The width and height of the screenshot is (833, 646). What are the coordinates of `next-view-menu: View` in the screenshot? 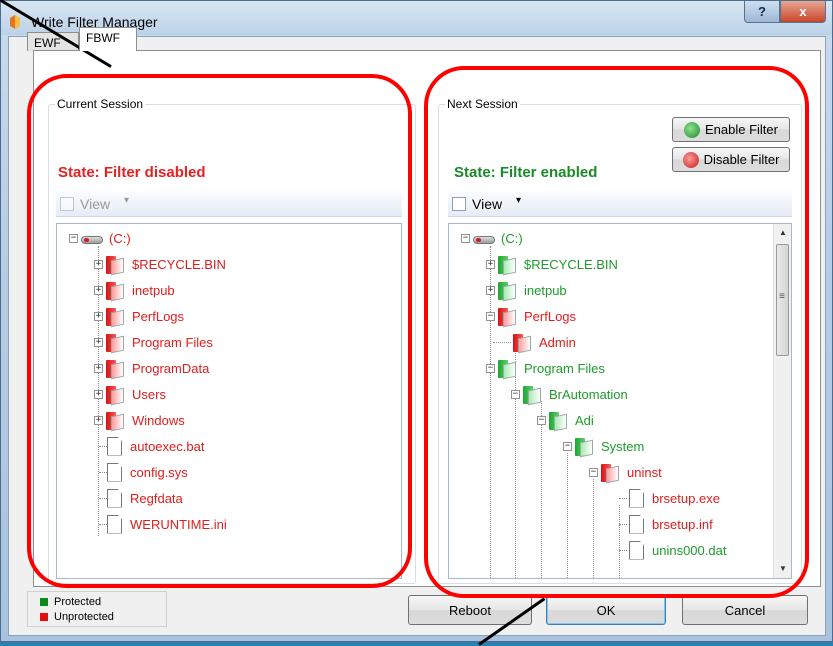 It's located at (487, 204).